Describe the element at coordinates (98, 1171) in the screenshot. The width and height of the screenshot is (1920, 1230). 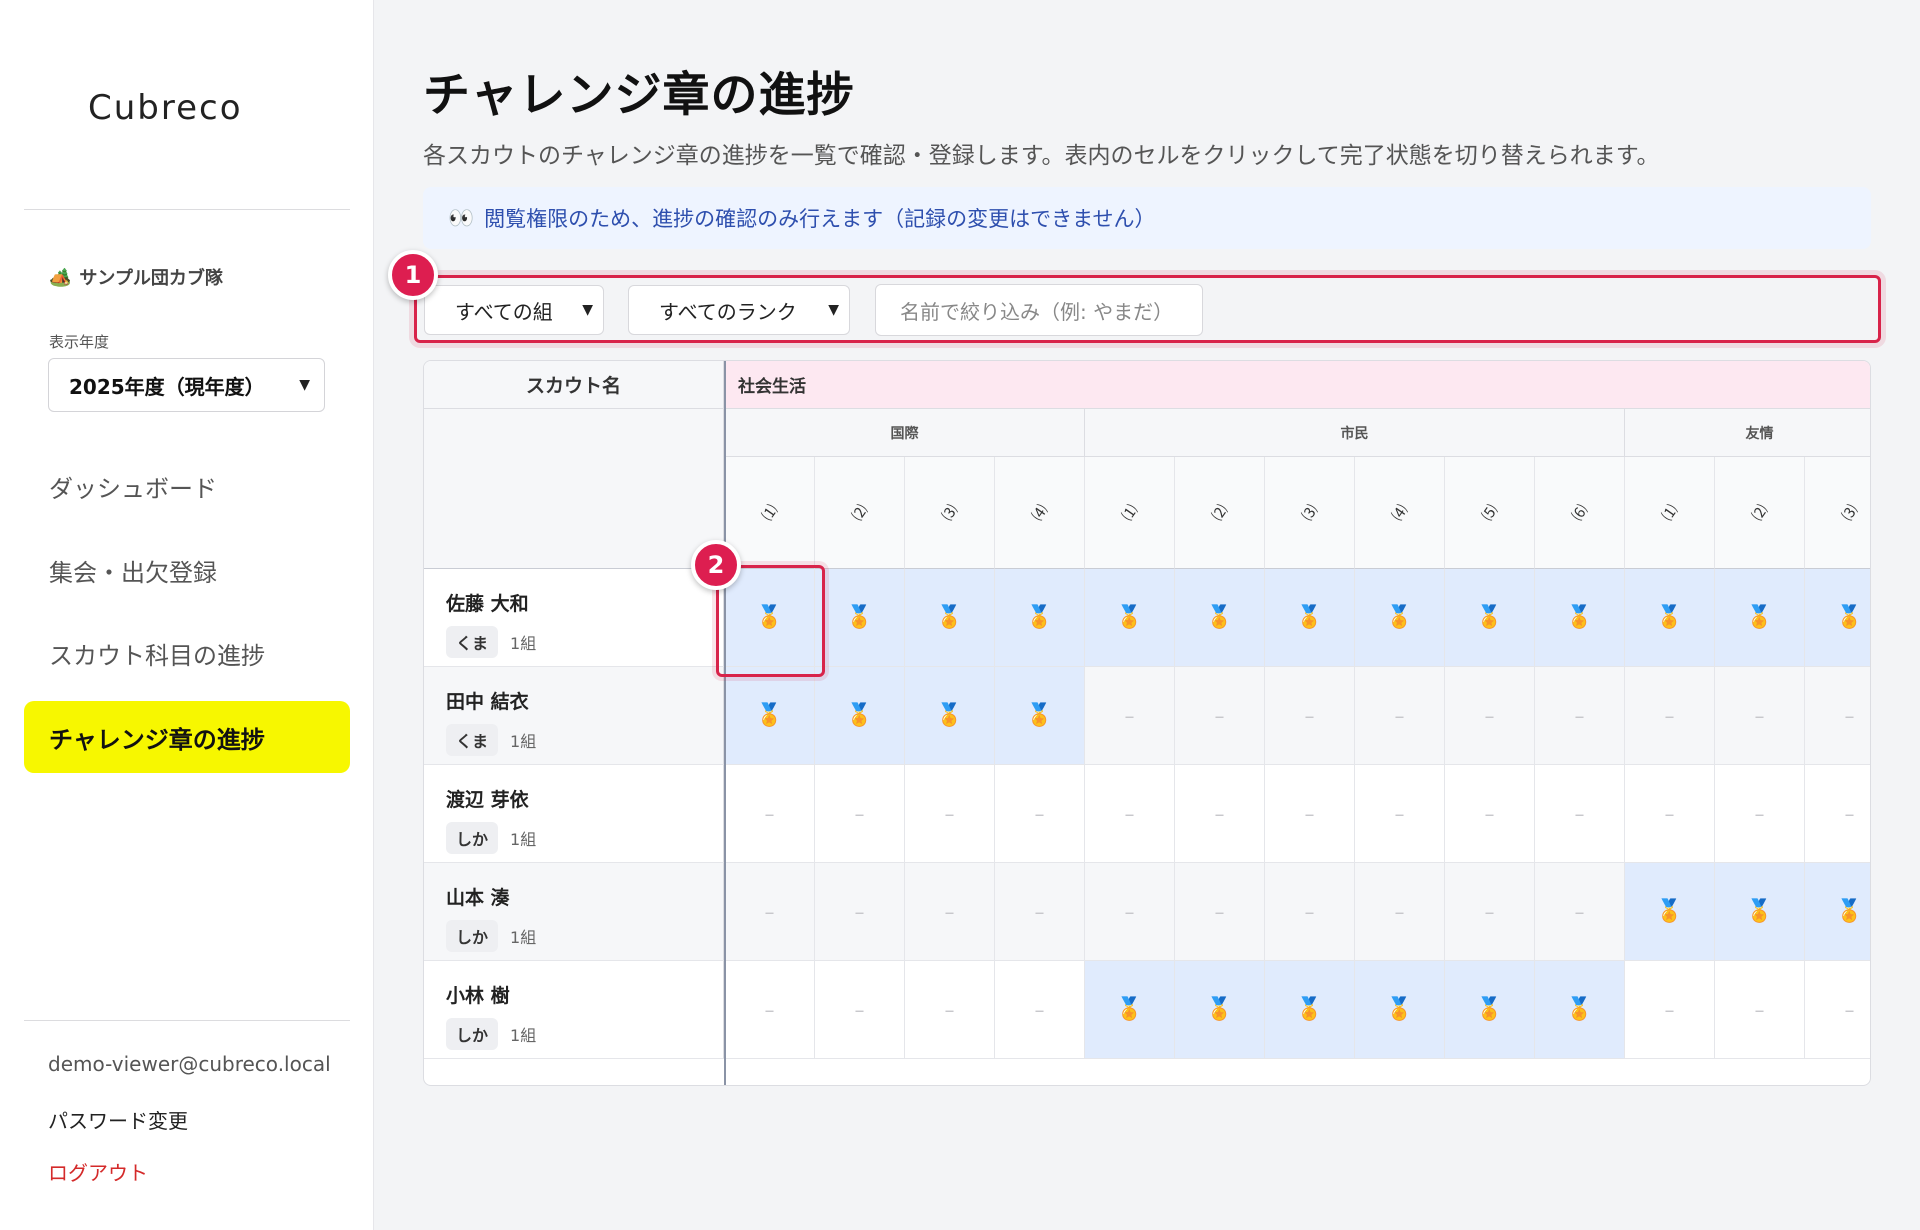
I see `logout-link: ログアウト` at that location.